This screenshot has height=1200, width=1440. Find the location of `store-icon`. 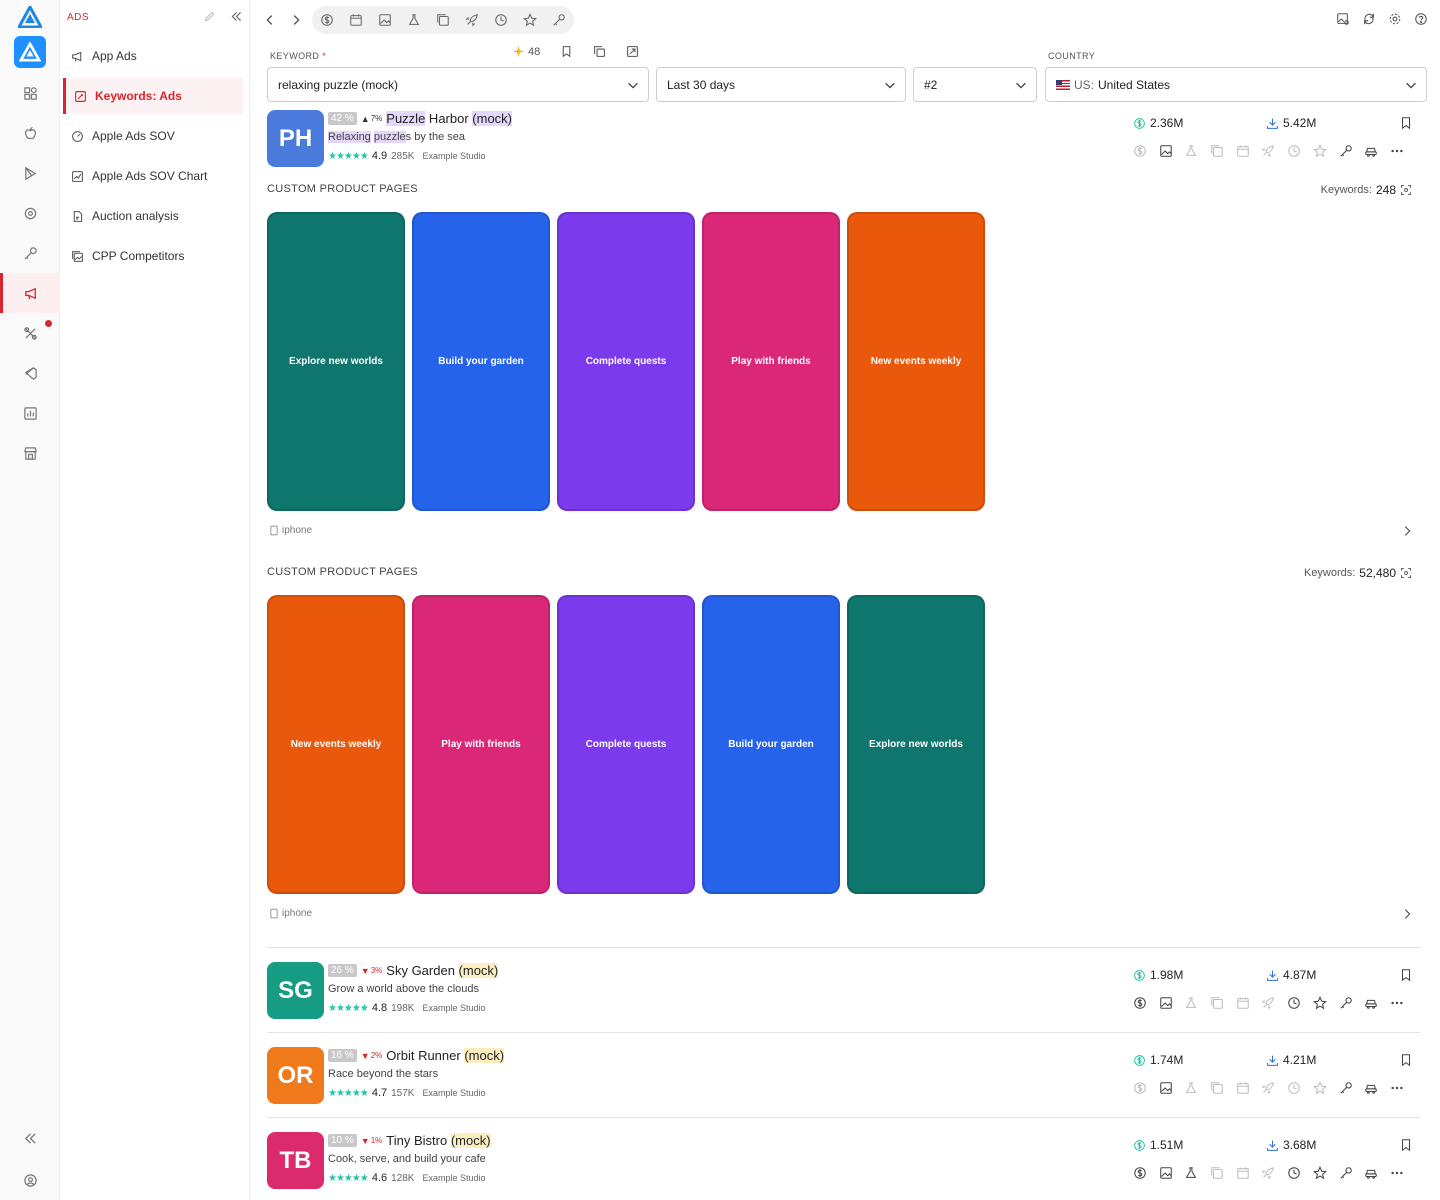

store-icon is located at coordinates (30, 453).